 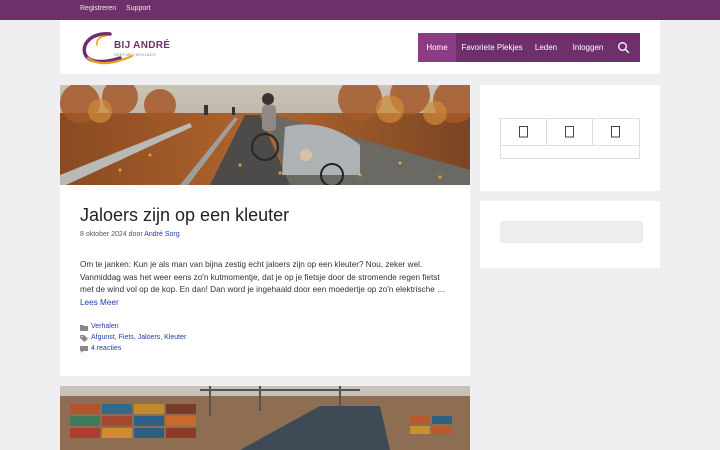 I want to click on sidebar-widget-placeholder, so click(x=570, y=234).